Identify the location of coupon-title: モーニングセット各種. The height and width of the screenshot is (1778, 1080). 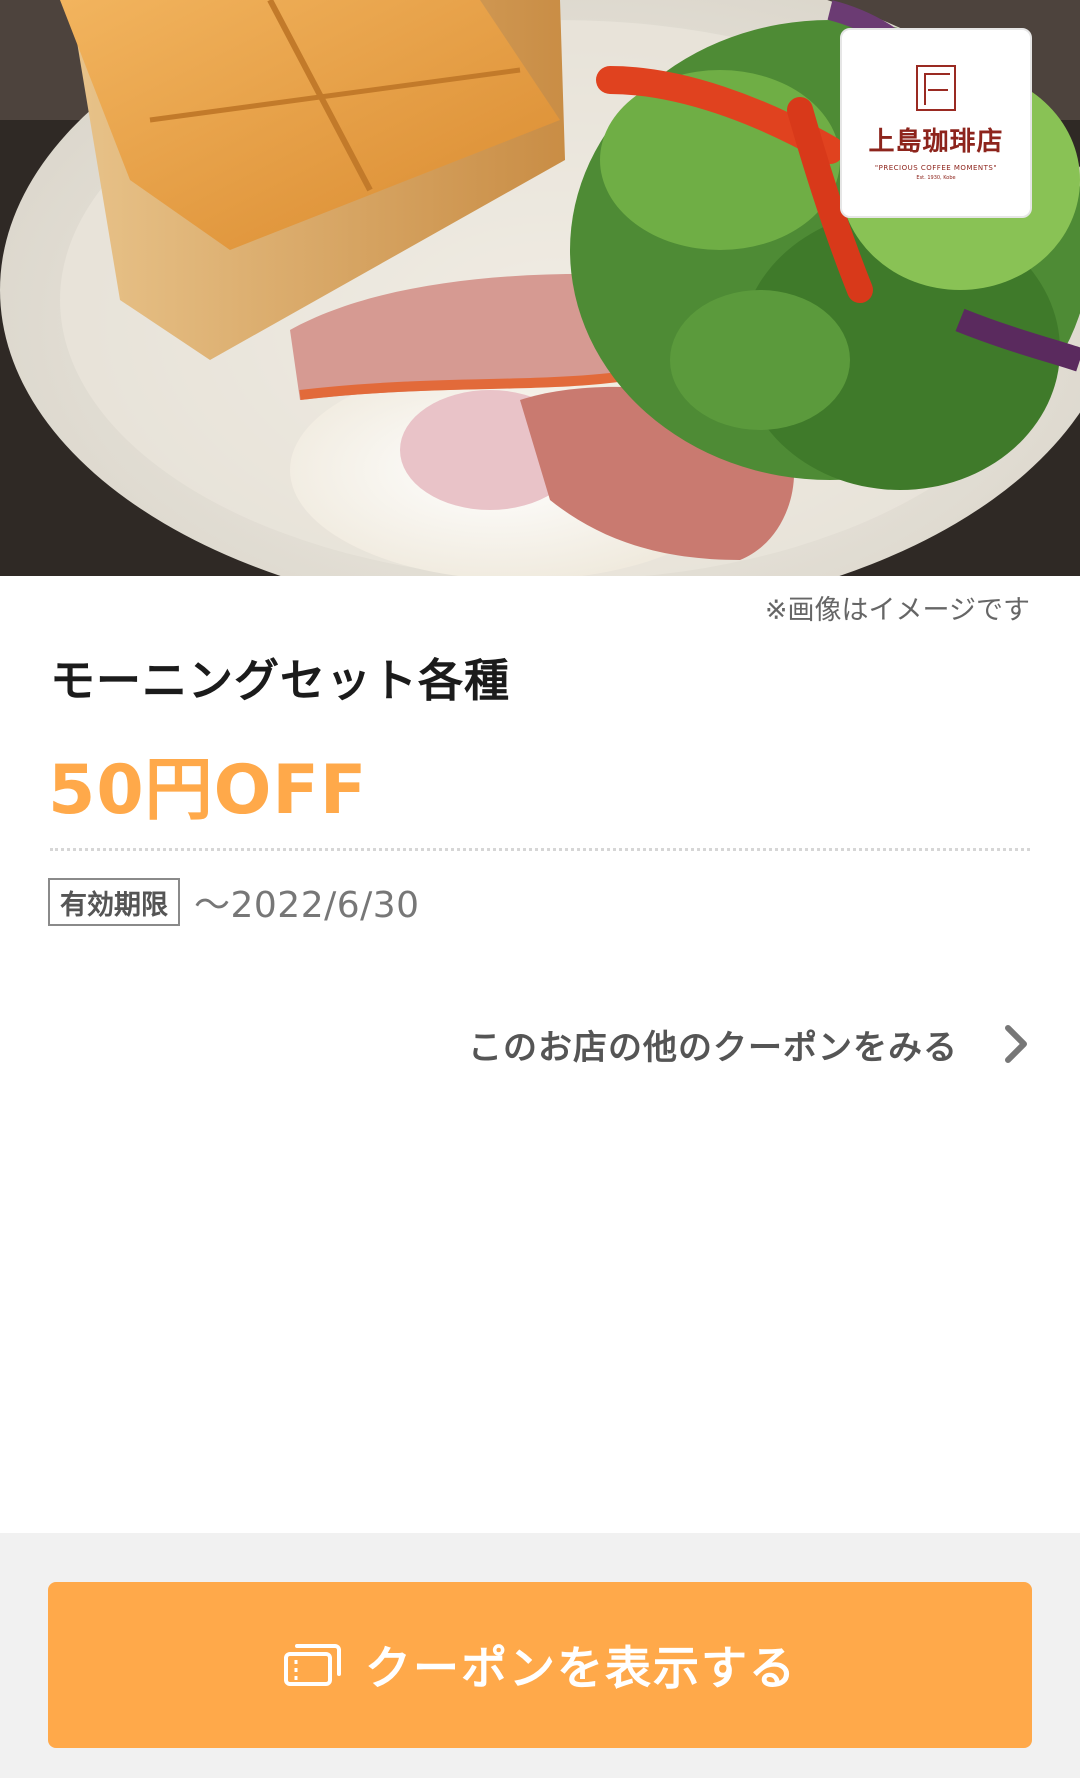
(280, 680).